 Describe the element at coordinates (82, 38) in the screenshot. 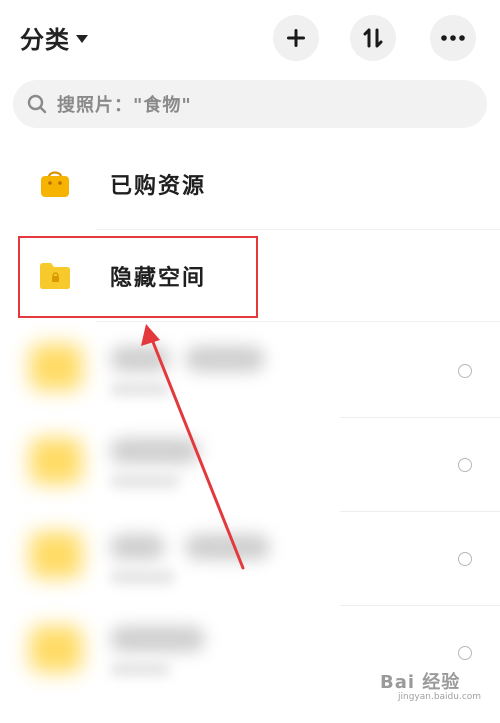

I see `caret-down-icon` at that location.